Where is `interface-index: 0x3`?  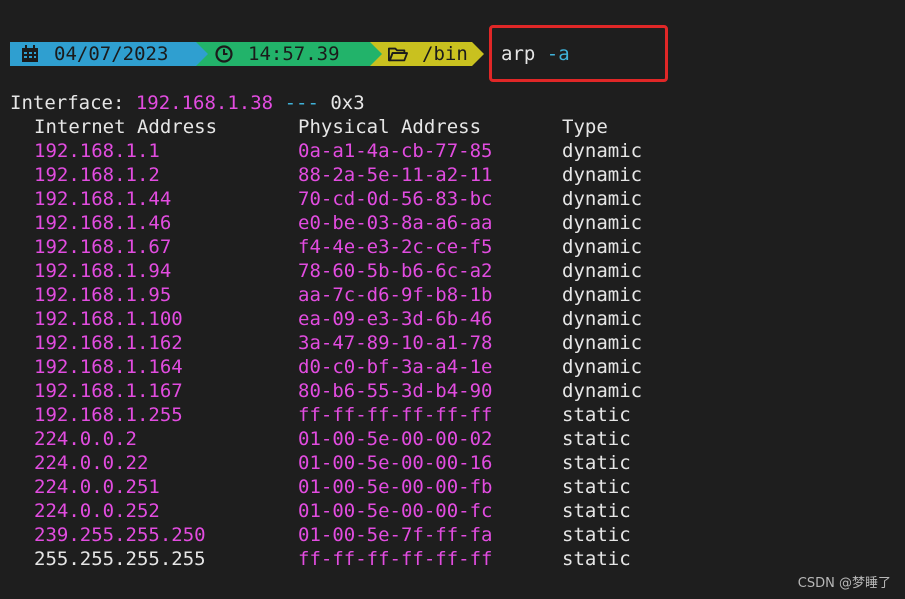 interface-index: 0x3 is located at coordinates (347, 103).